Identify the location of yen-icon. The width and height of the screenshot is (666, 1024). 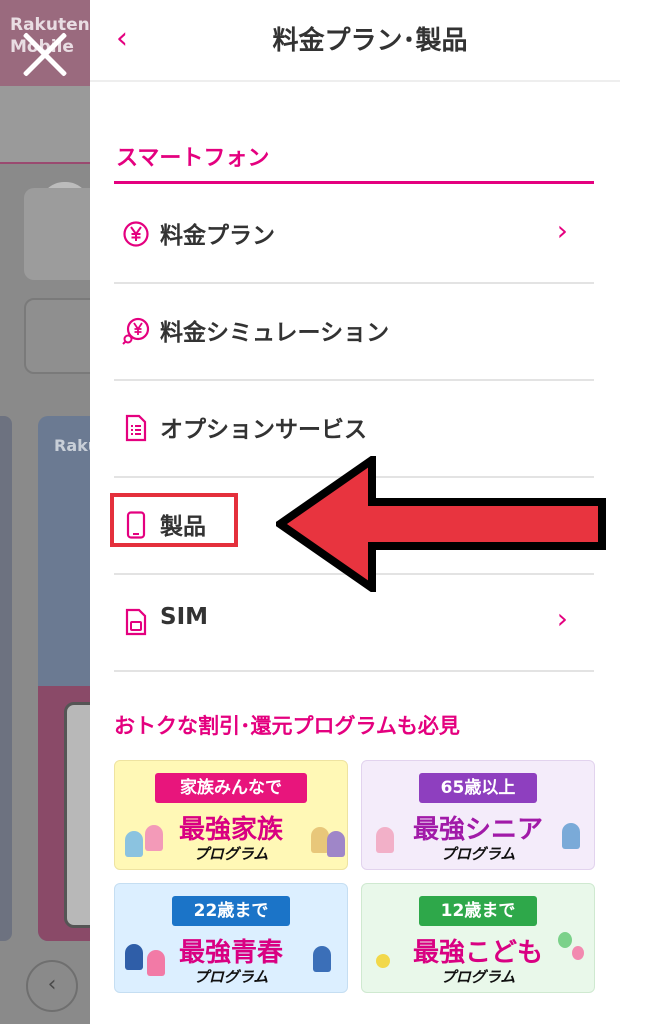
(136, 234).